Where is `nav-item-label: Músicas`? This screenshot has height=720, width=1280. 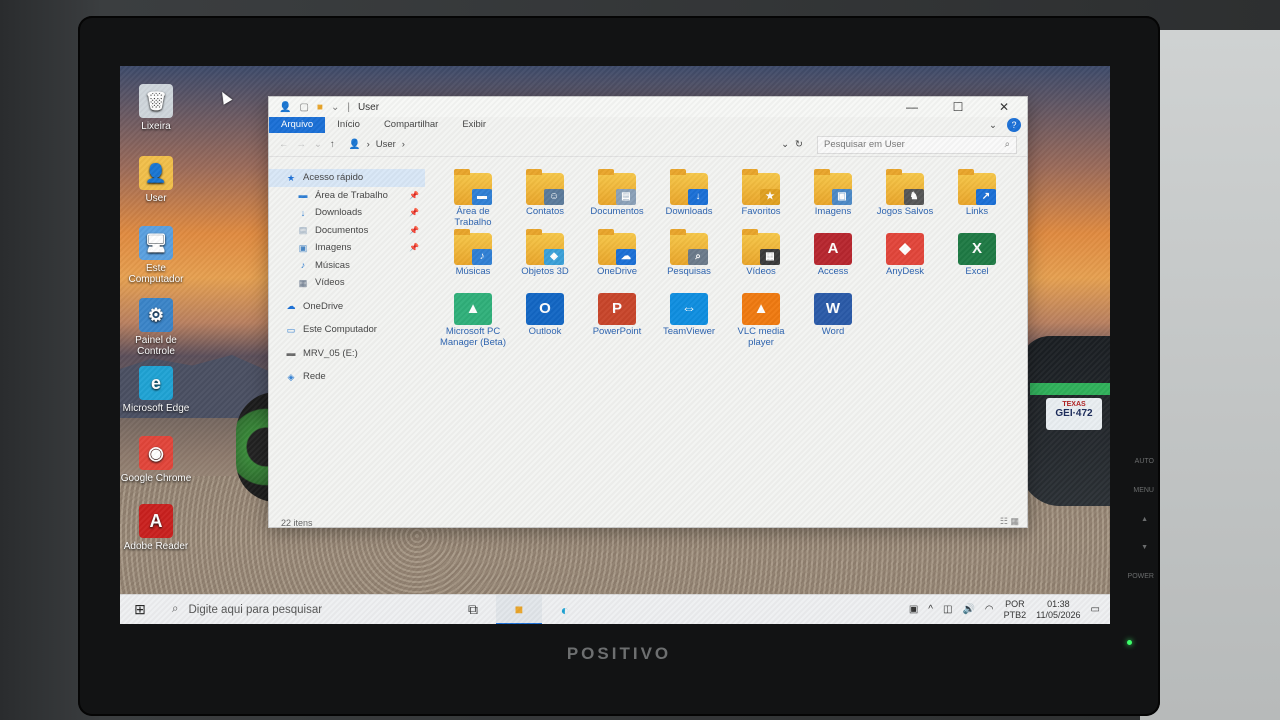
nav-item-label: Músicas is located at coordinates (332, 265).